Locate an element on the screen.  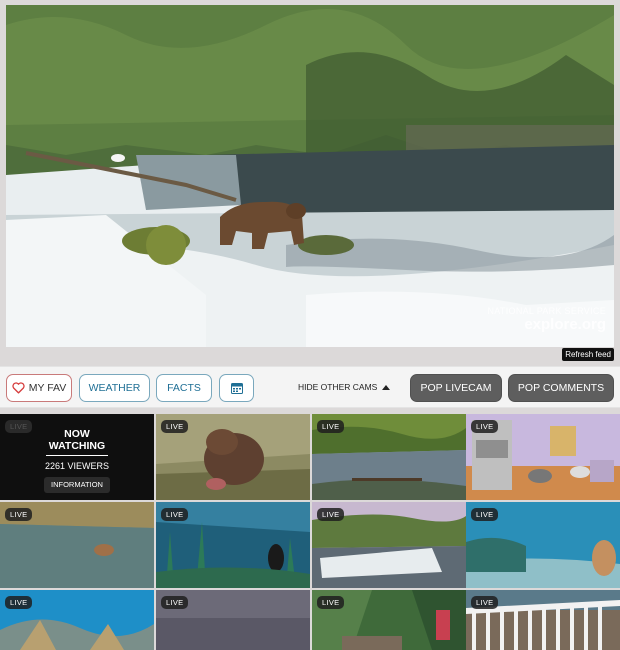
my-fav-button: MY FAV is located at coordinates (39, 388).